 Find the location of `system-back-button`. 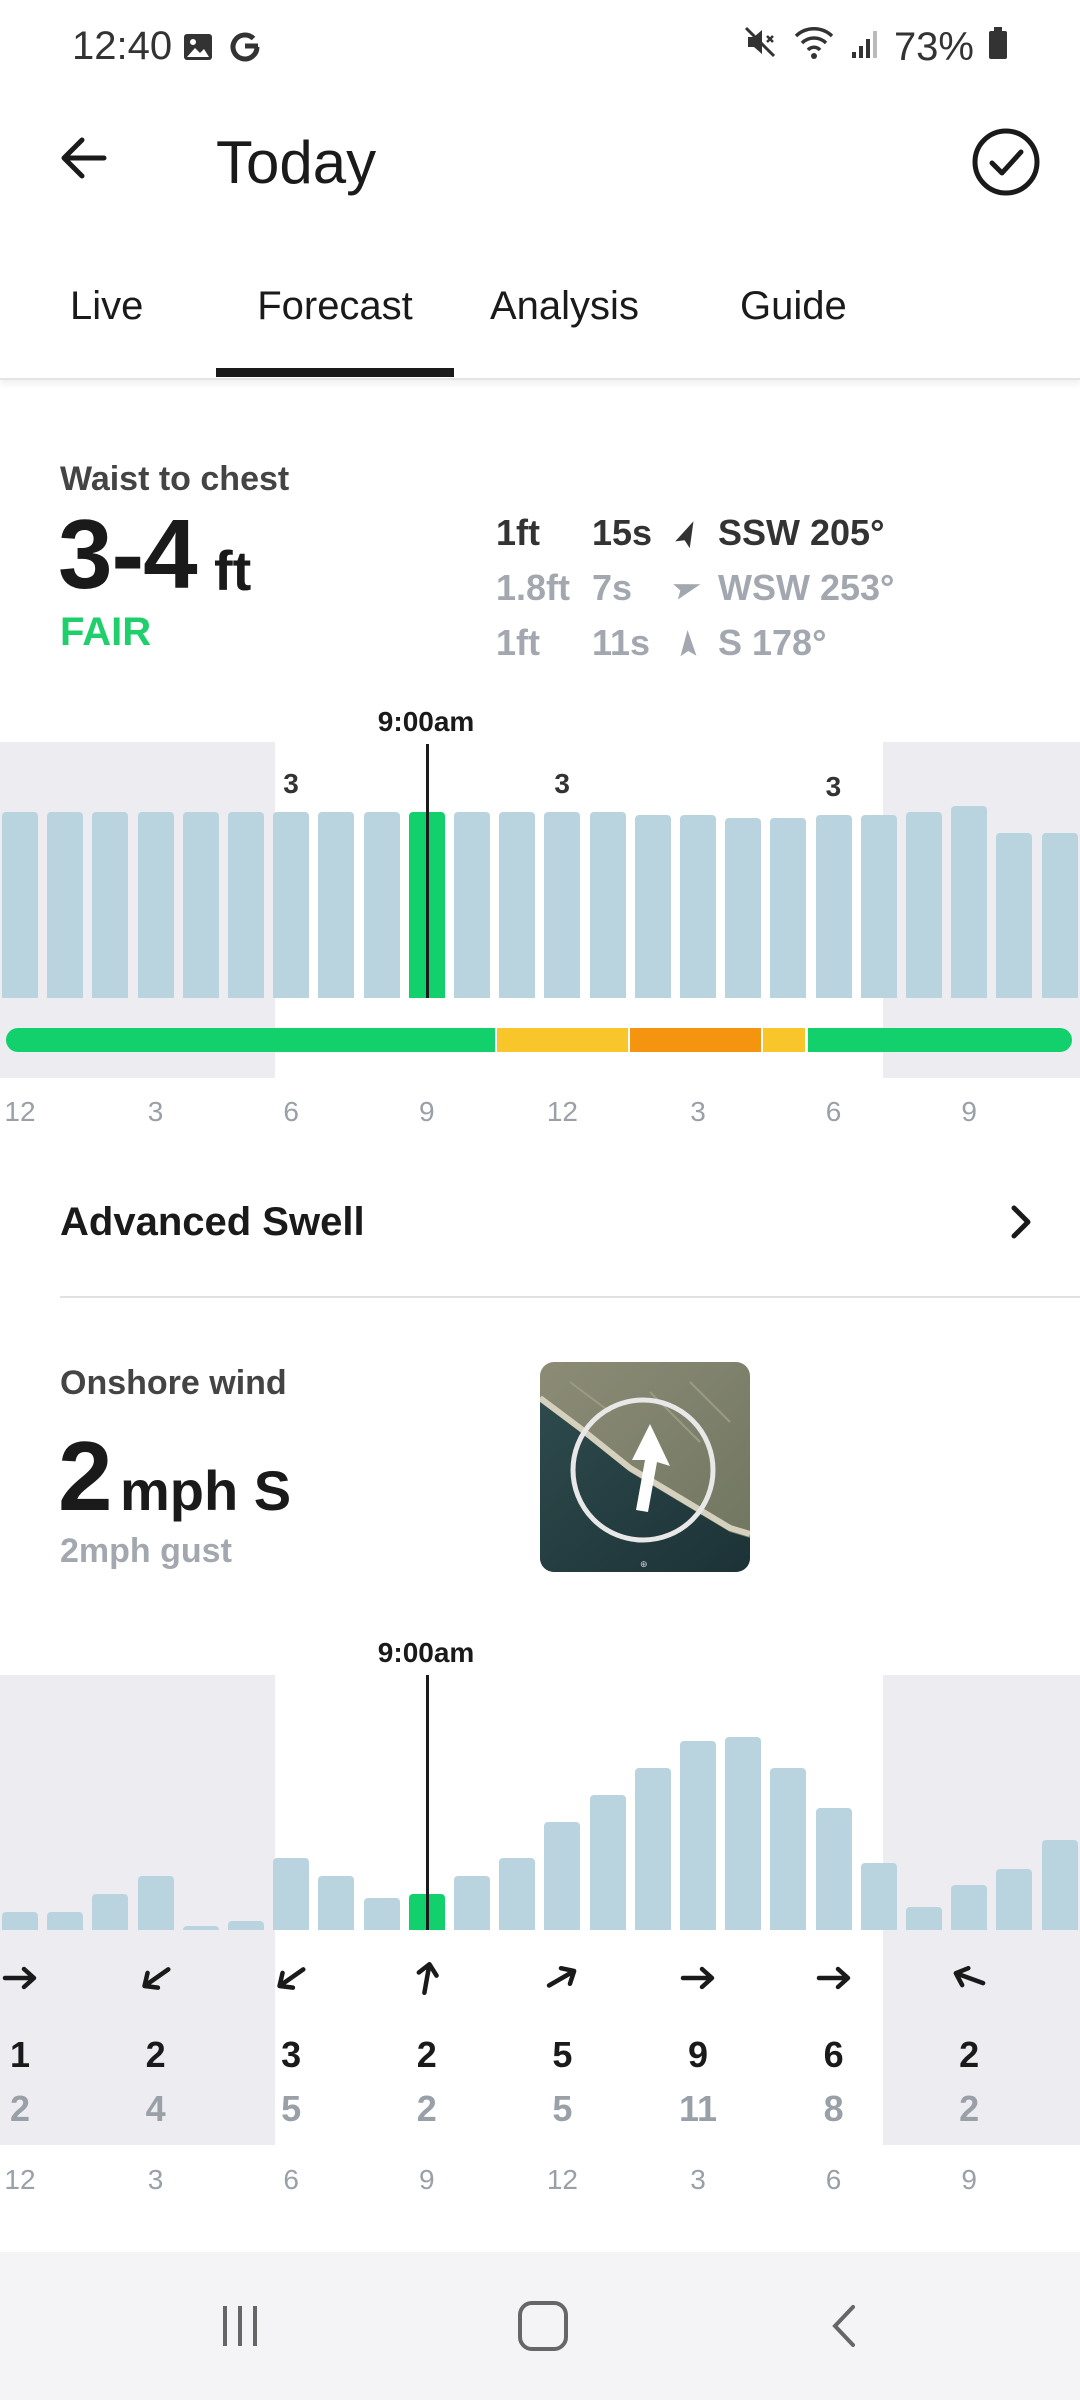

system-back-button is located at coordinates (846, 2326).